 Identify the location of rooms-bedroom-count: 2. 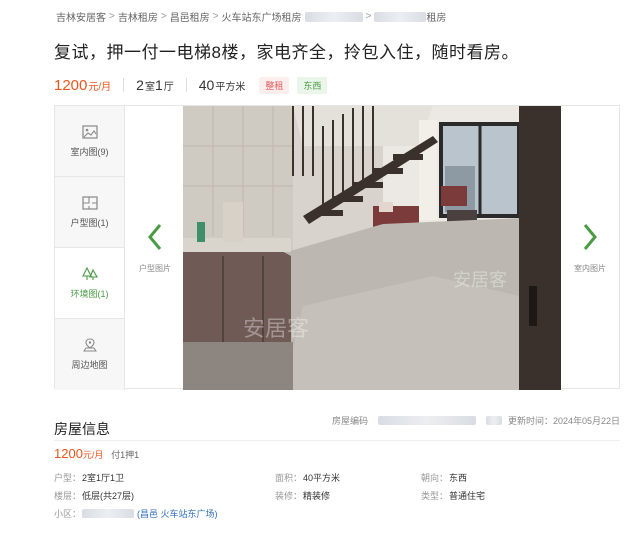
(140, 85).